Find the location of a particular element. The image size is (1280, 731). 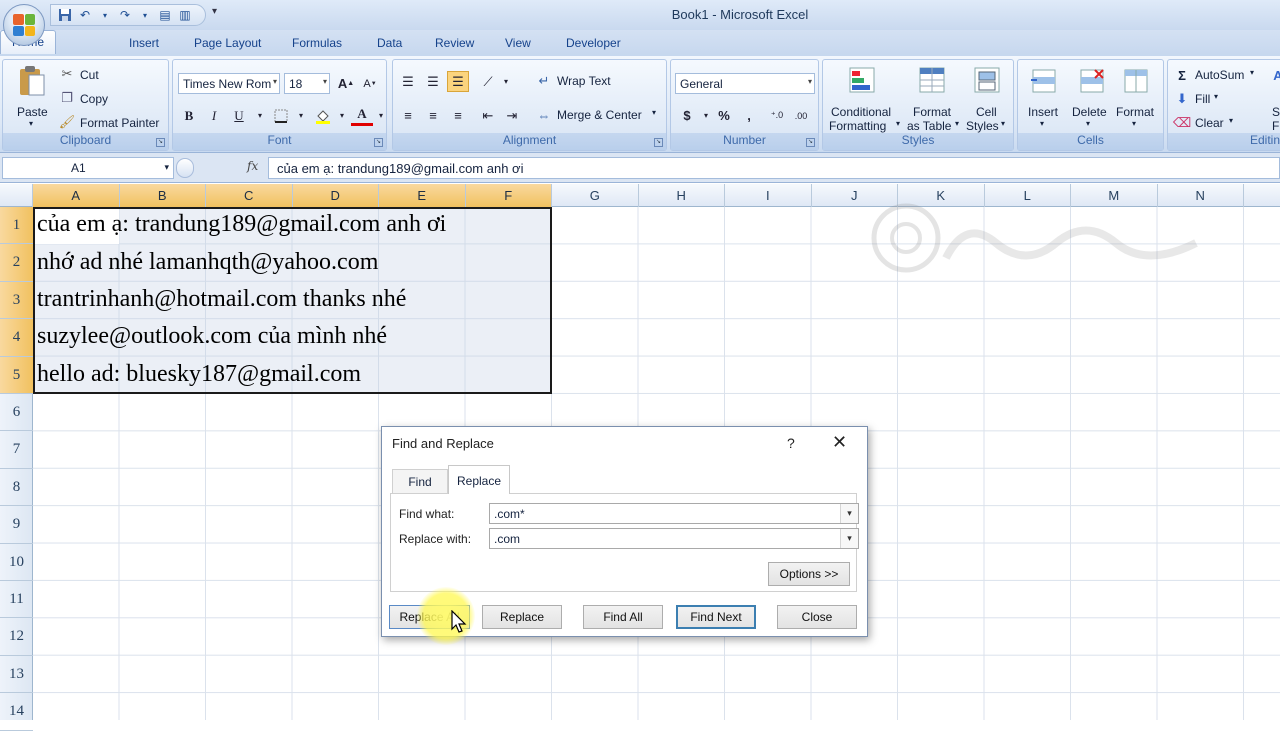

clipboard-launcher-icon: ↘ is located at coordinates (160, 142).